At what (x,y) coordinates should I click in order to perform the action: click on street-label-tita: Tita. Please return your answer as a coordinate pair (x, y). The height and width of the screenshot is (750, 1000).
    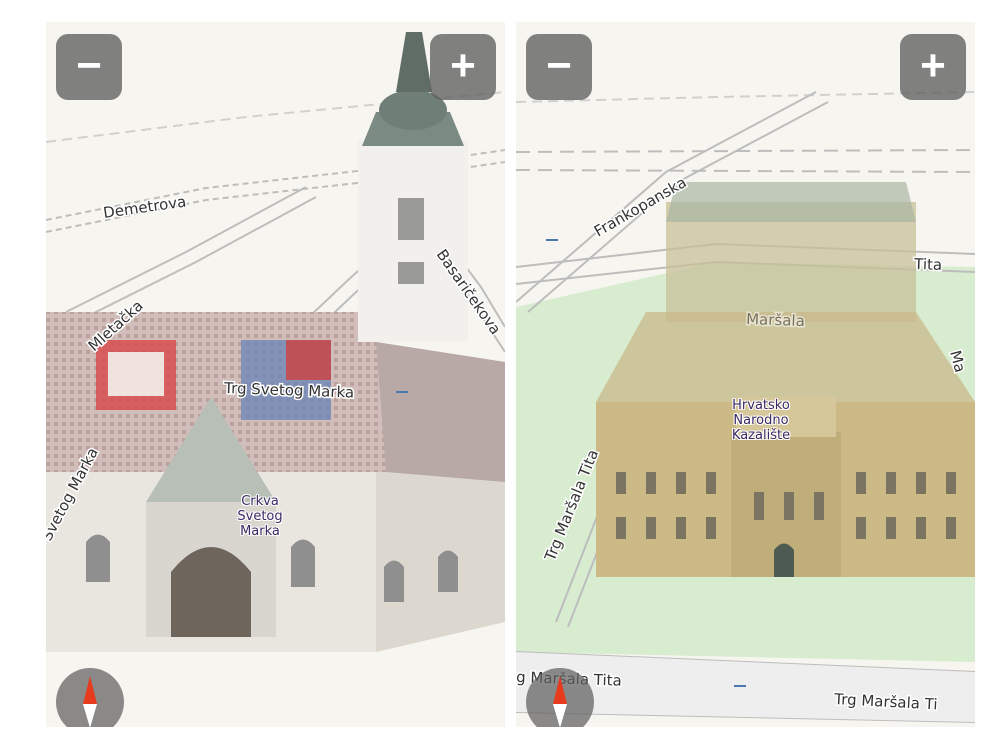
    Looking at the image, I should click on (928, 264).